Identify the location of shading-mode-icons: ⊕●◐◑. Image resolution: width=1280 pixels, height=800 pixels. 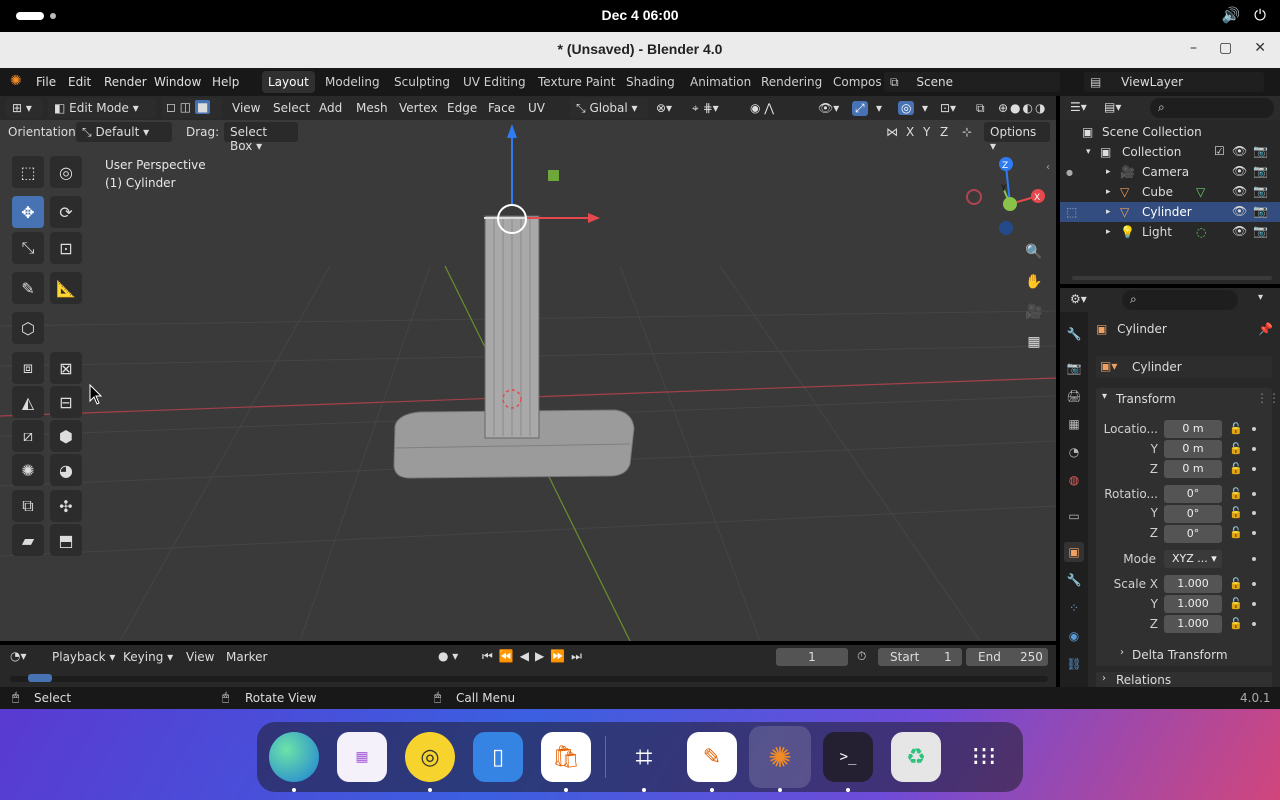
(1022, 108).